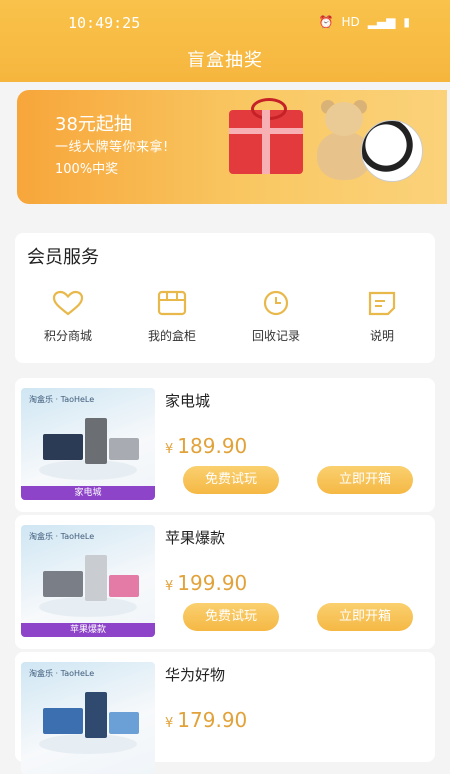 The height and width of the screenshot is (774, 450). Describe the element at coordinates (212, 583) in the screenshot. I see `price-value: 199.90` at that location.